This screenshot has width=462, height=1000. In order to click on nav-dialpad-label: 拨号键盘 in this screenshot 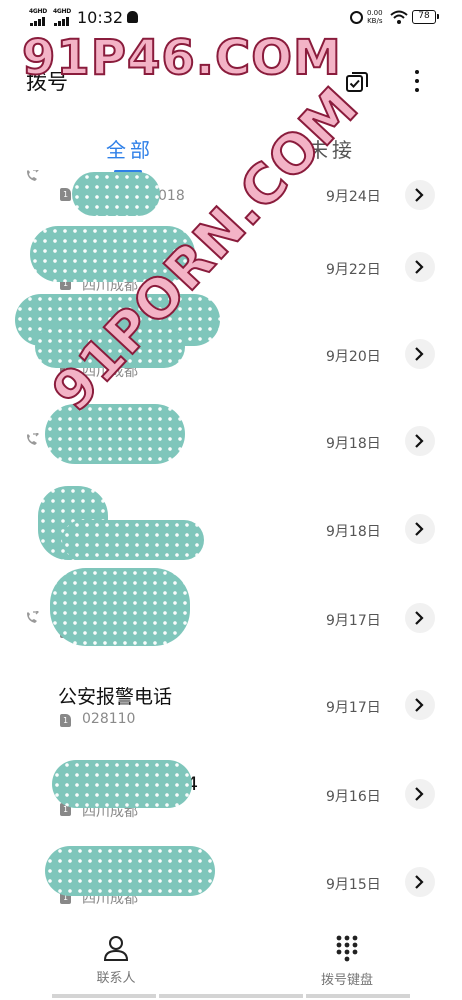, I will do `click(346, 980)`.